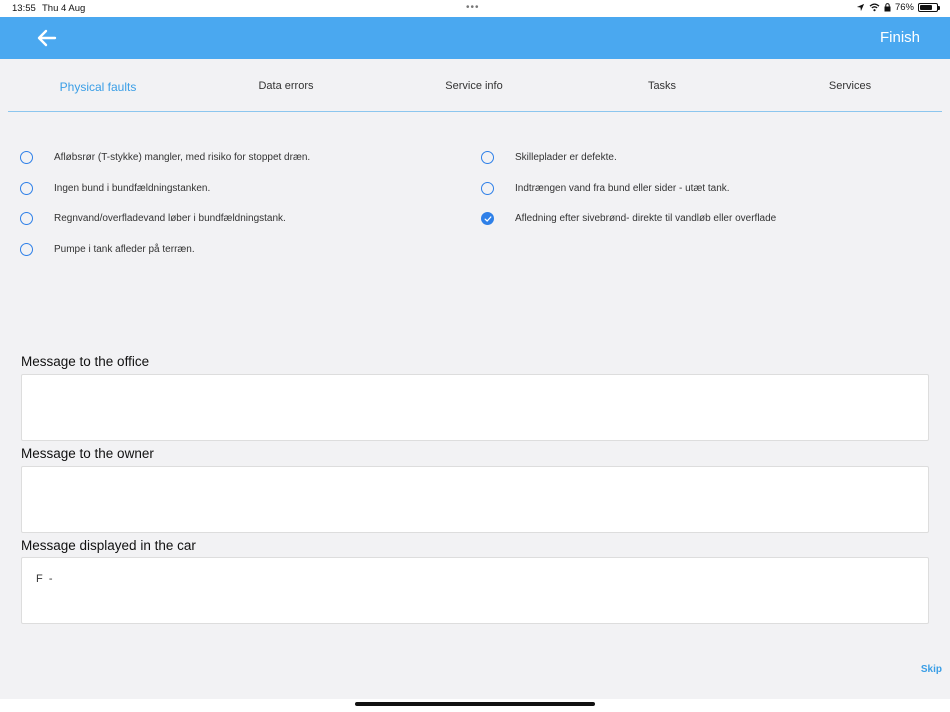 This screenshot has width=950, height=712. Describe the element at coordinates (98, 87) in the screenshot. I see `tab-physical-faults: Physical faults` at that location.